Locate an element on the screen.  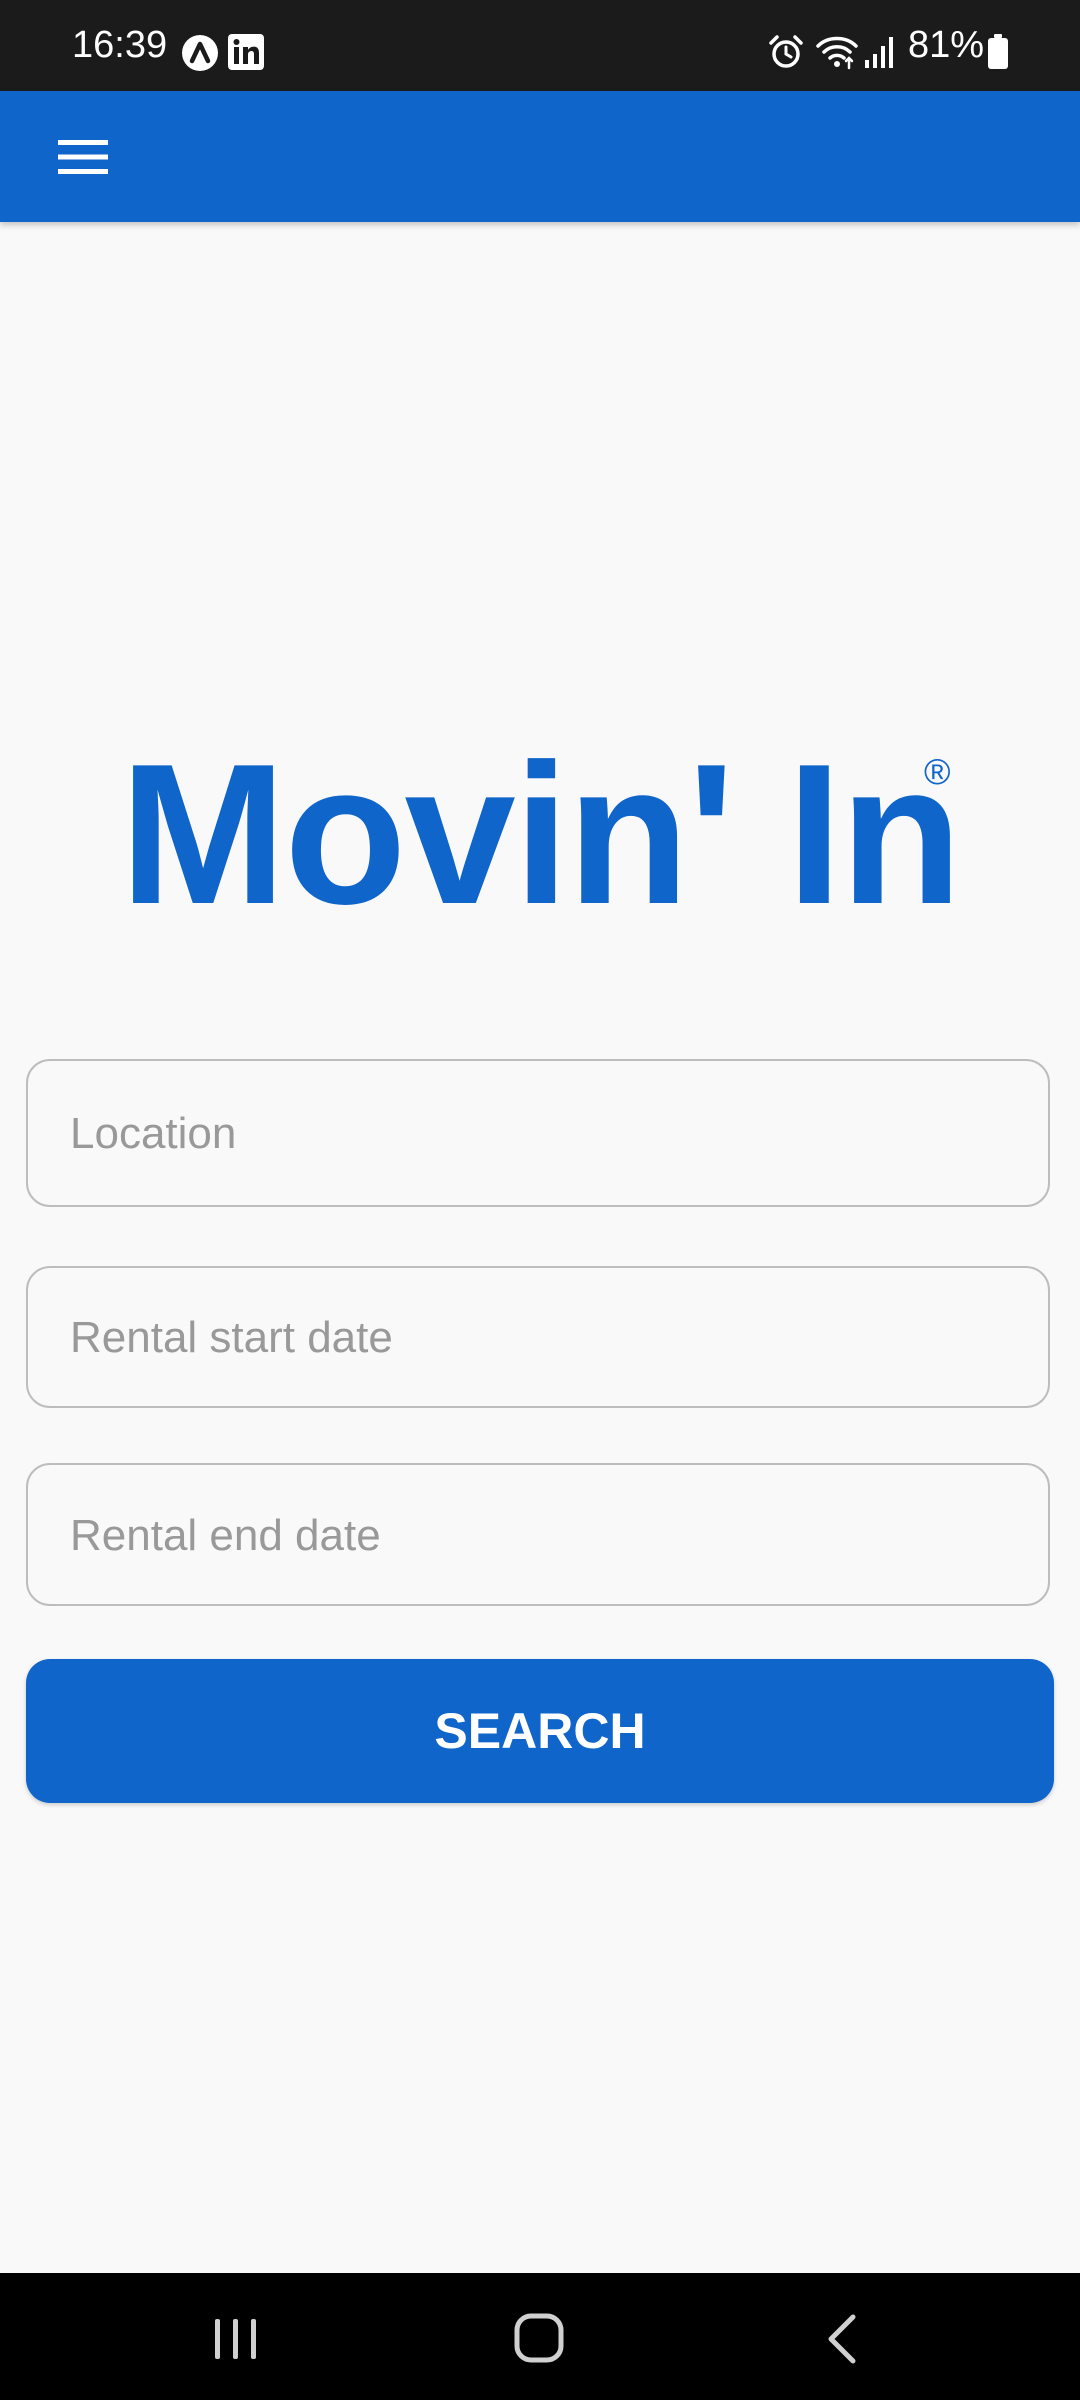
system-nav-bar is located at coordinates (540, 2336).